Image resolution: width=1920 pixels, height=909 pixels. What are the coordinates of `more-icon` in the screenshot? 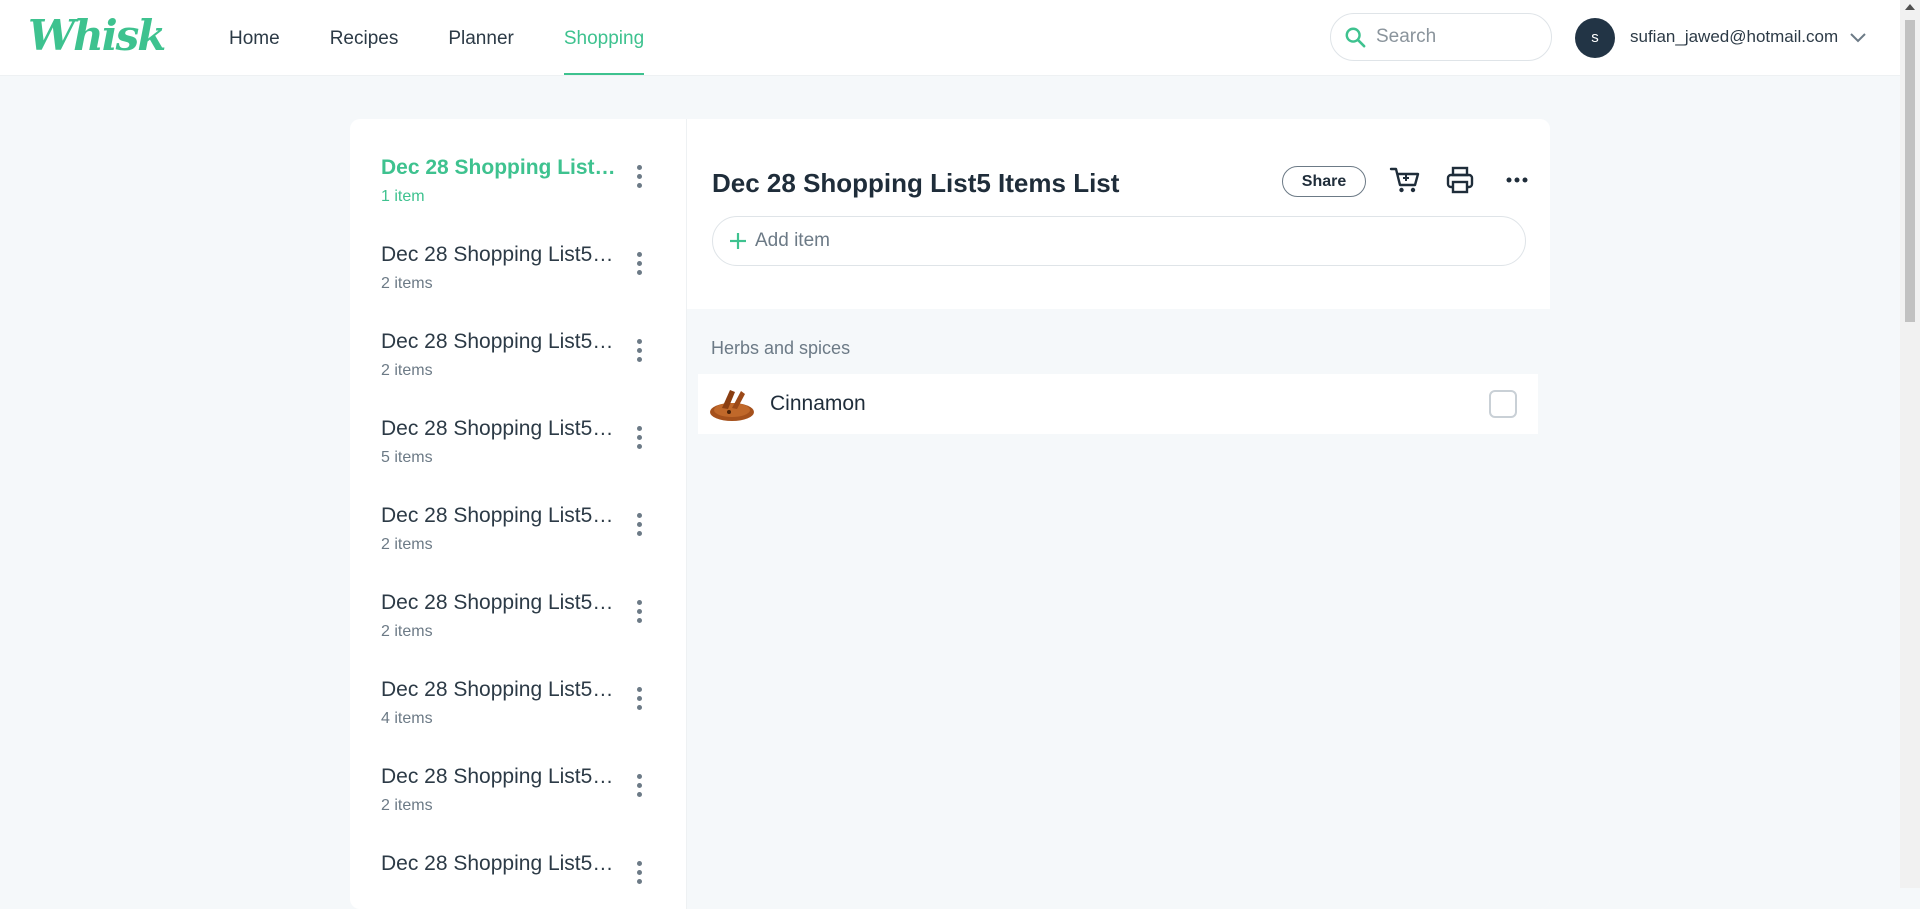 It's located at (1517, 180).